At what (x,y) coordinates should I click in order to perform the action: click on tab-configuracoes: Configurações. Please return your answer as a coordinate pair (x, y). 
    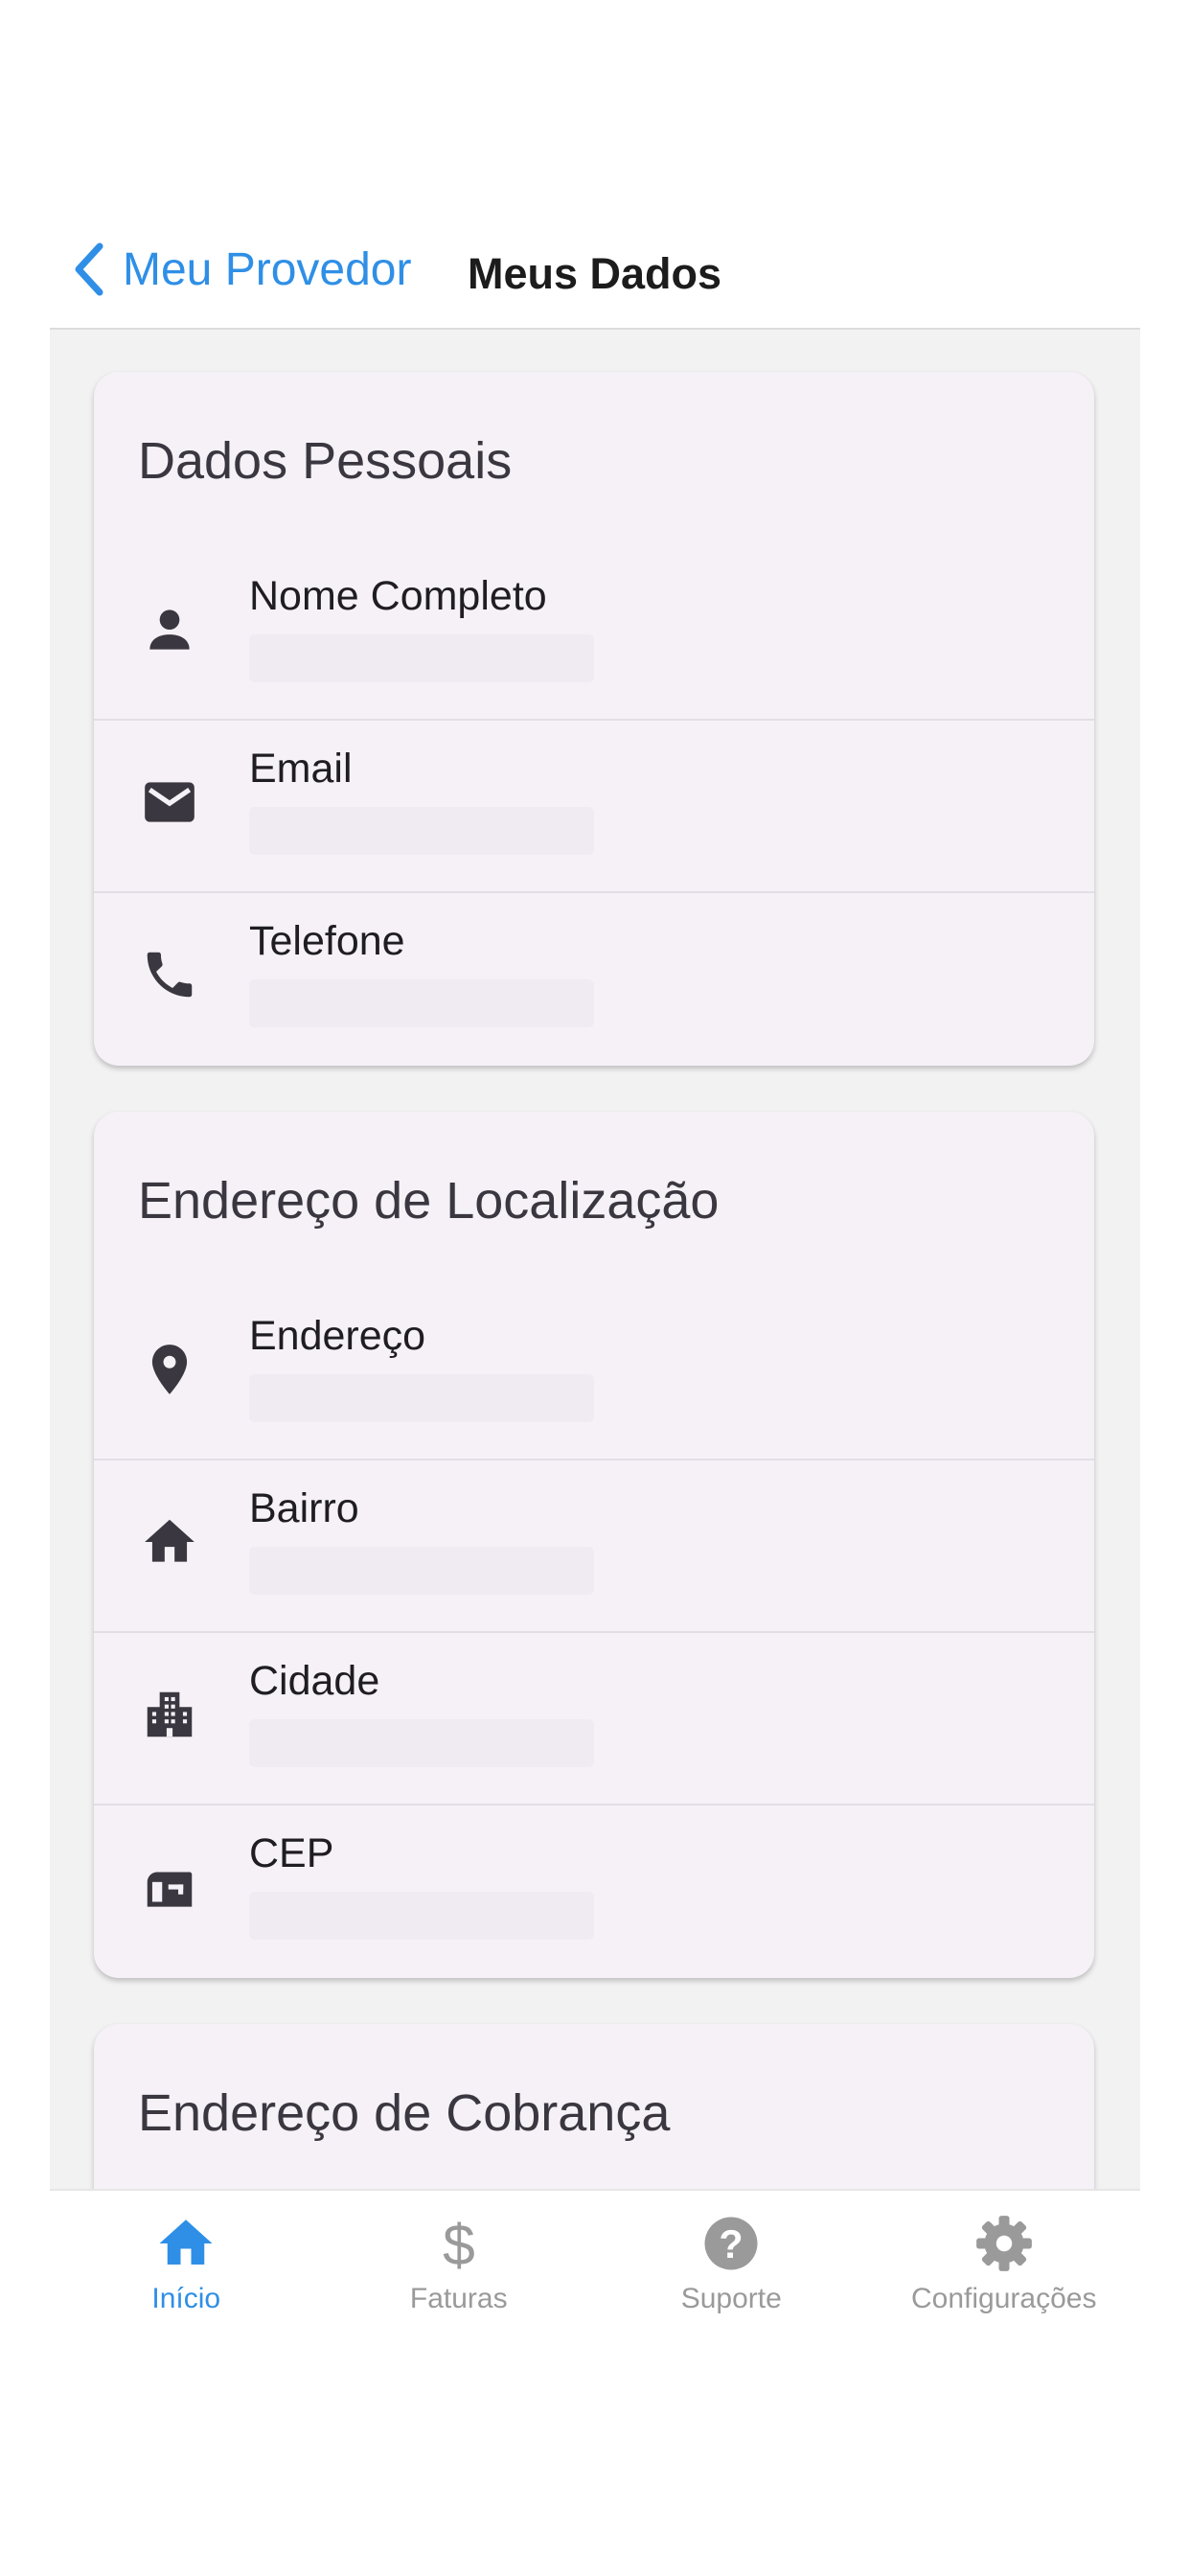
    Looking at the image, I should click on (1005, 2258).